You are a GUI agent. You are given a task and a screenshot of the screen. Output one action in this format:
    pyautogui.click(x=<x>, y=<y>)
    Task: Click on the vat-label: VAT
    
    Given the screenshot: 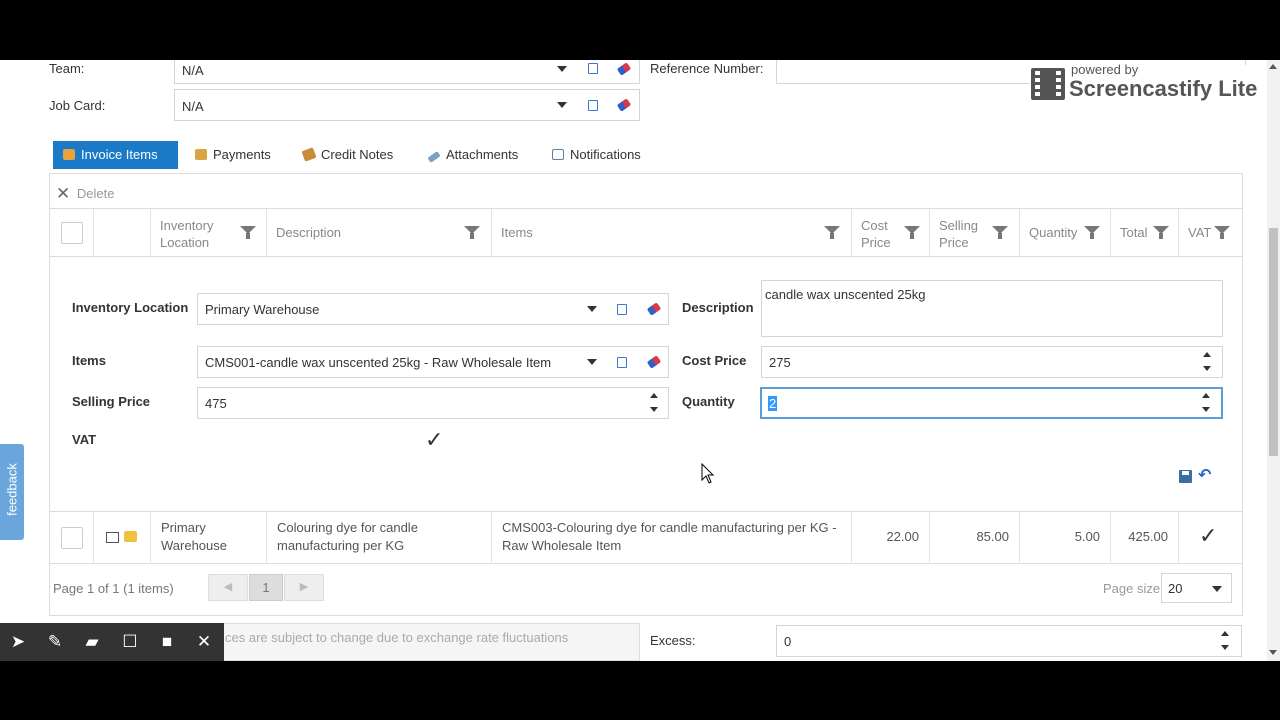 What is the action you would take?
    pyautogui.click(x=84, y=439)
    